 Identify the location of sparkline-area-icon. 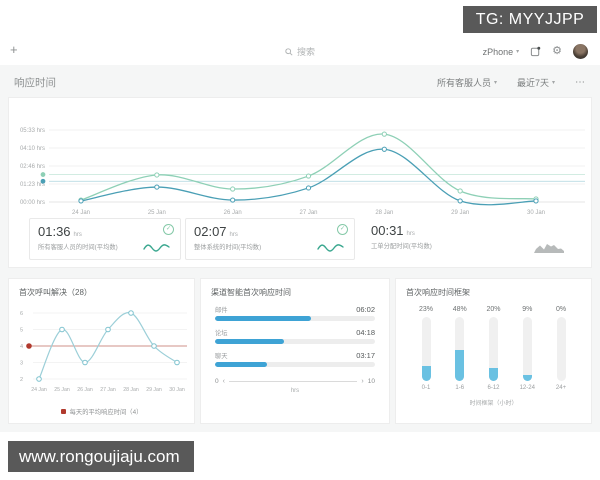
(549, 248).